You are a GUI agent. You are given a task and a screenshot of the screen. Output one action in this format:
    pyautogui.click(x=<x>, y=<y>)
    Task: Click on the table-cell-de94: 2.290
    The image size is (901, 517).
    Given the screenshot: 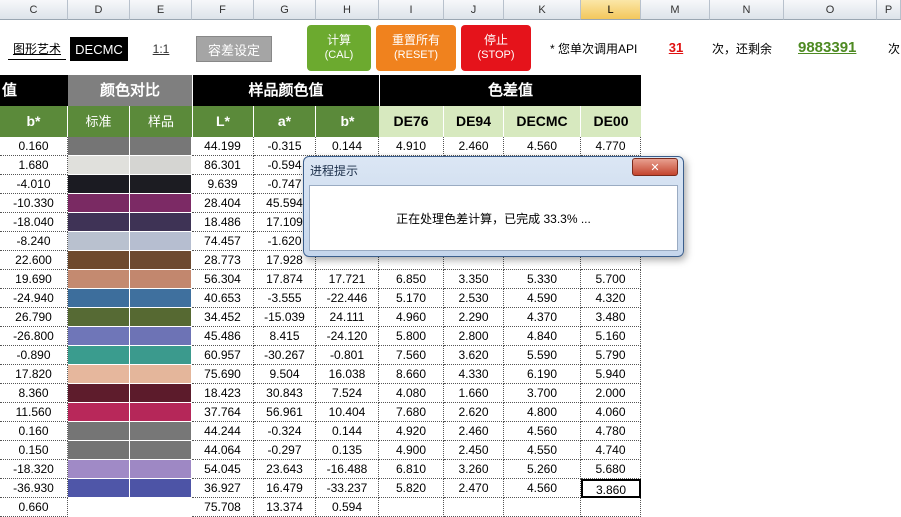 What is the action you would take?
    pyautogui.click(x=474, y=317)
    